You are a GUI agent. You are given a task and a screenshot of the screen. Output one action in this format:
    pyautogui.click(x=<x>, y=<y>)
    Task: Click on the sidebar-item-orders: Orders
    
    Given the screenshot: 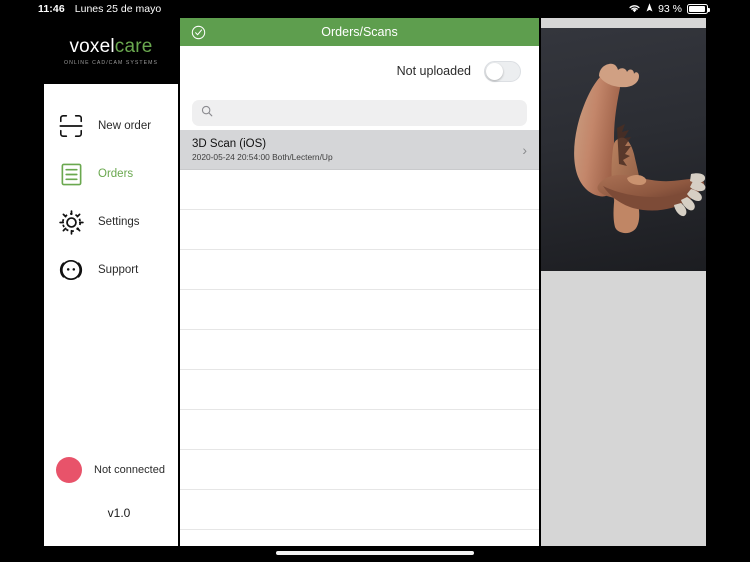 What is the action you would take?
    pyautogui.click(x=111, y=174)
    